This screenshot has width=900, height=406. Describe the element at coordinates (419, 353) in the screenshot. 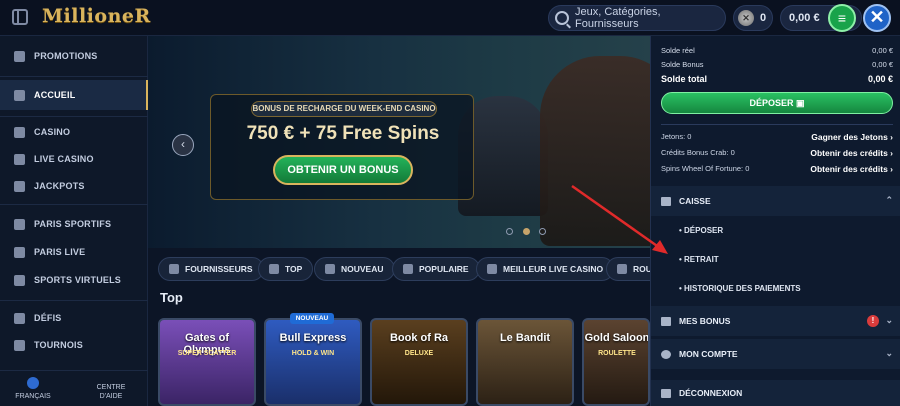

I see `game-subtitle: DELUXE` at that location.